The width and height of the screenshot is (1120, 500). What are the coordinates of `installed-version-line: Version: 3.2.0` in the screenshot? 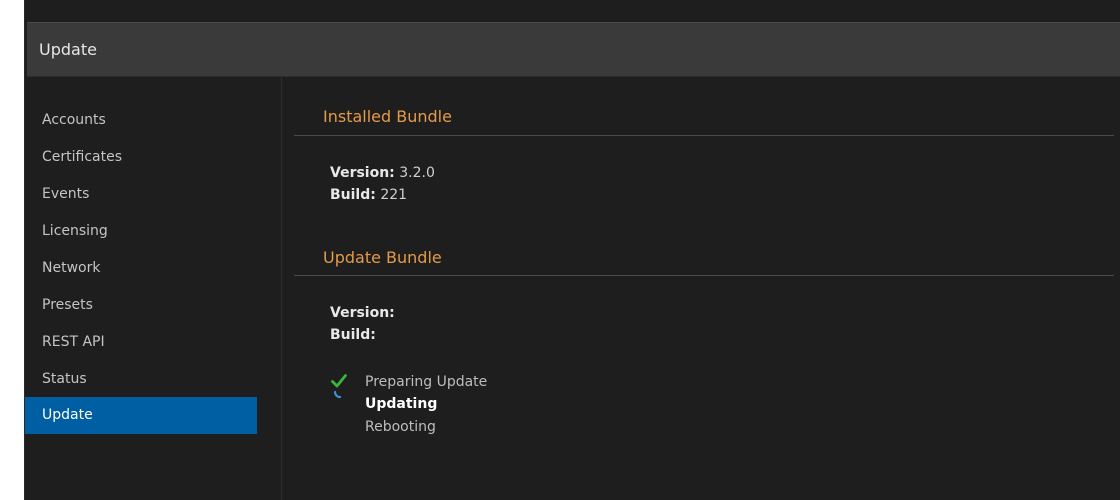 It's located at (382, 173).